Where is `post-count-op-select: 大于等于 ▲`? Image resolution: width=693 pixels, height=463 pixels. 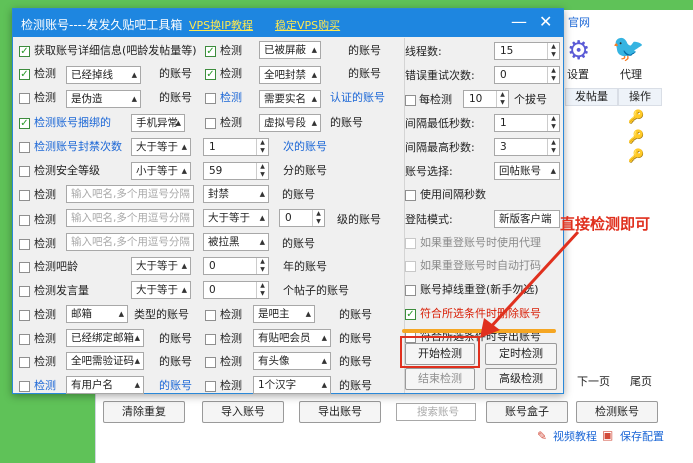 post-count-op-select: 大于等于 ▲ is located at coordinates (161, 290).